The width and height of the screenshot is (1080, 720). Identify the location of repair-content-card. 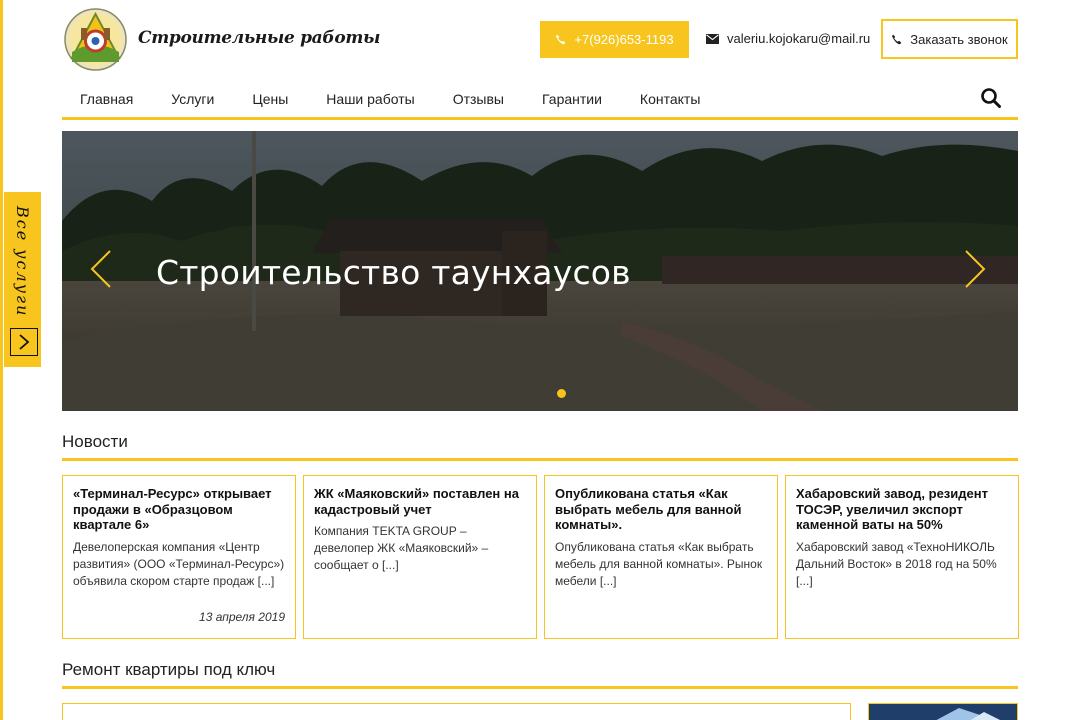
(456, 711).